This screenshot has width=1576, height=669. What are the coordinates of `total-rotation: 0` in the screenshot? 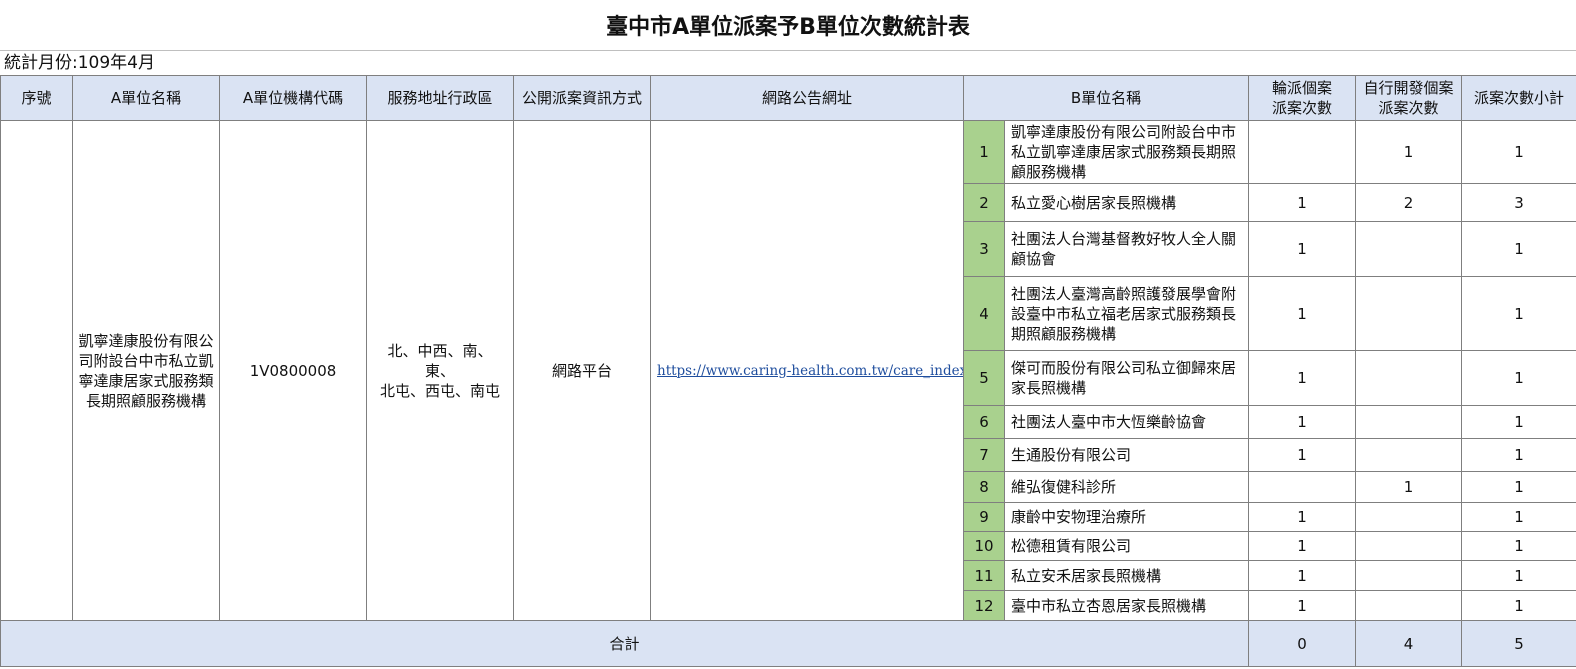 It's located at (1302, 643).